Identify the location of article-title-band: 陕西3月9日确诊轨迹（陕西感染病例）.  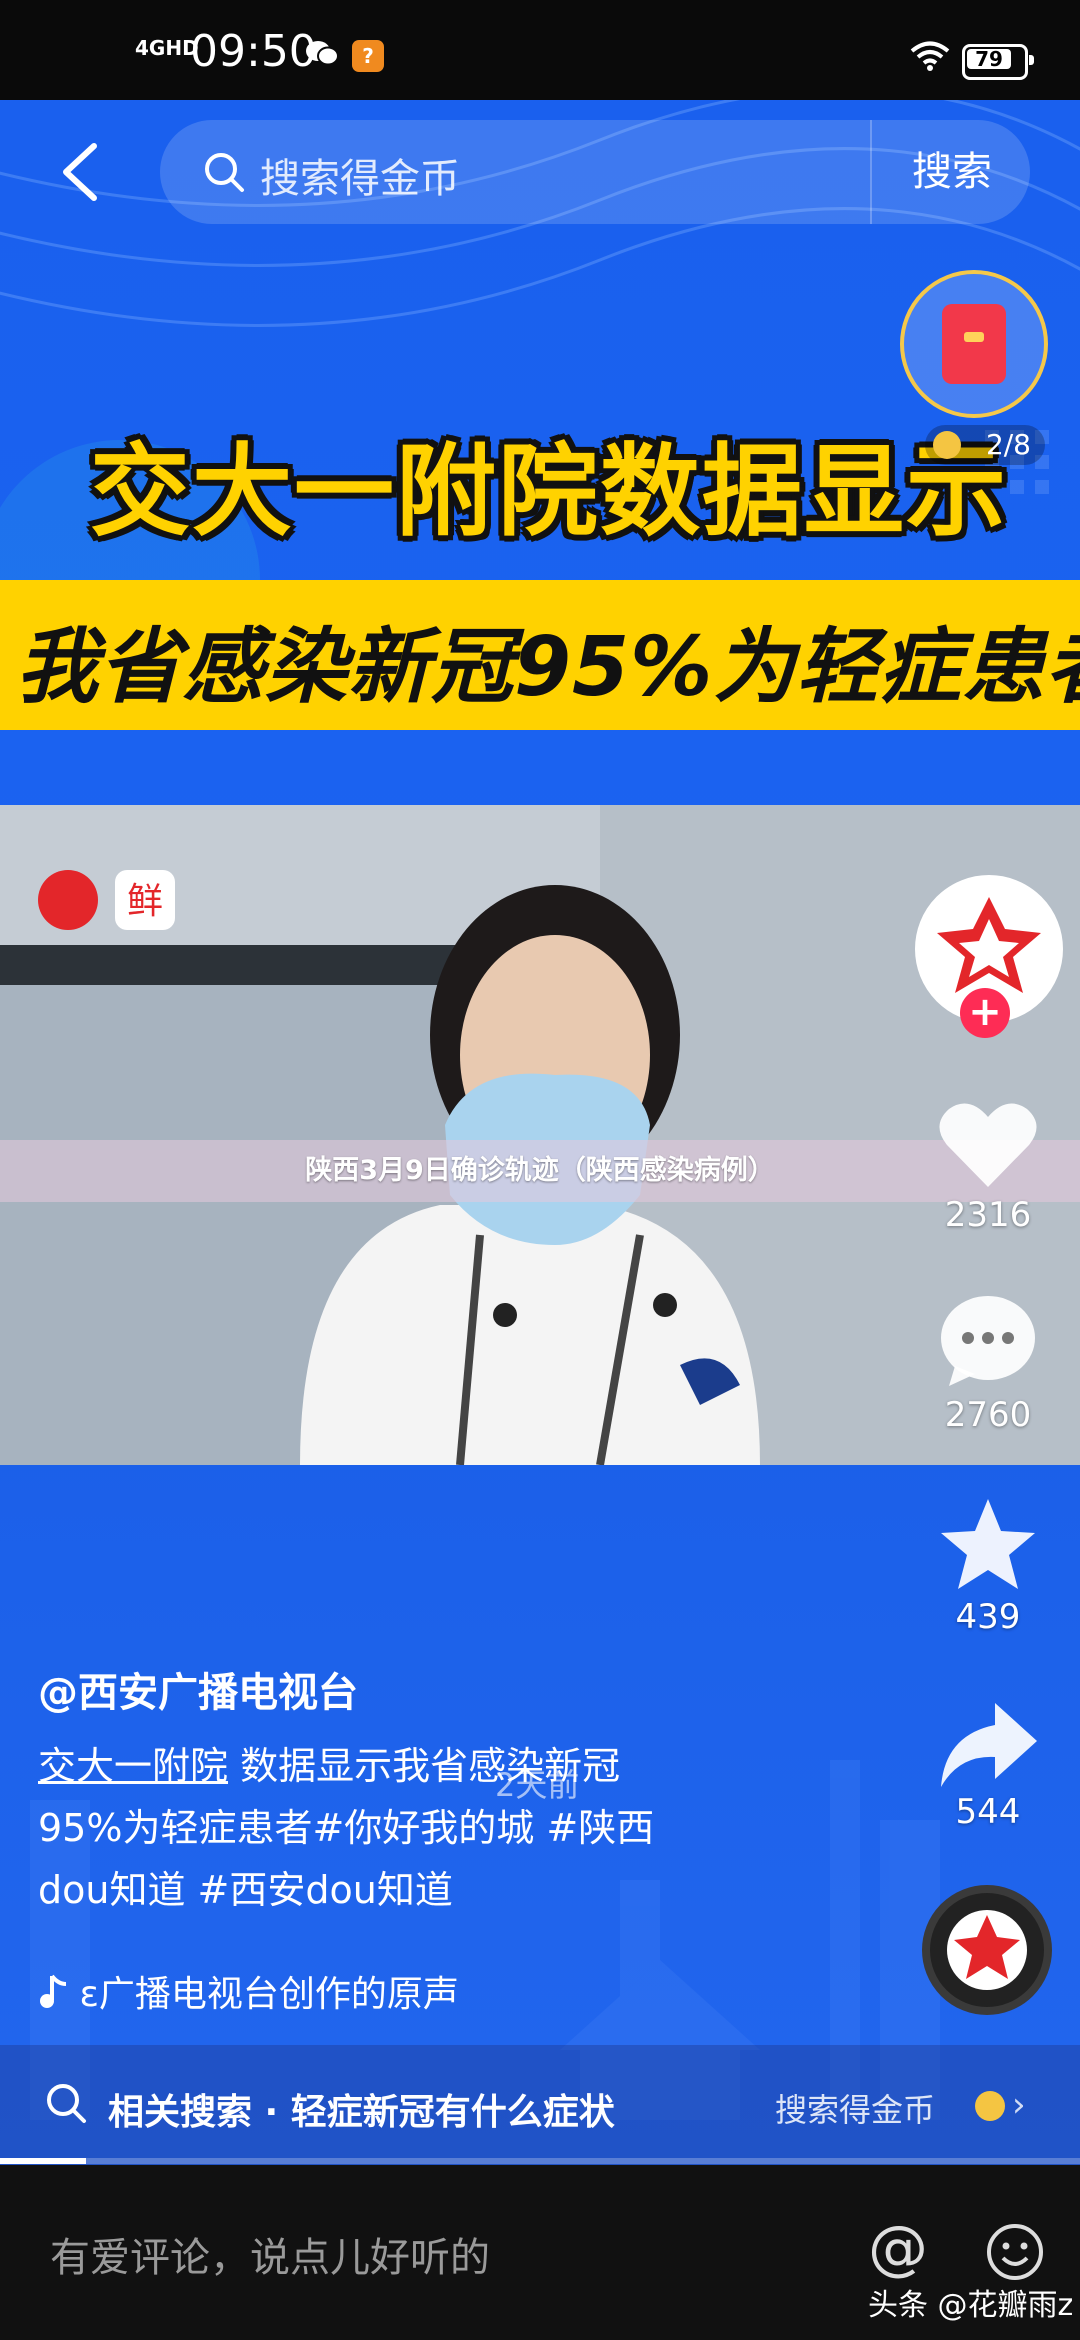
(540, 1171).